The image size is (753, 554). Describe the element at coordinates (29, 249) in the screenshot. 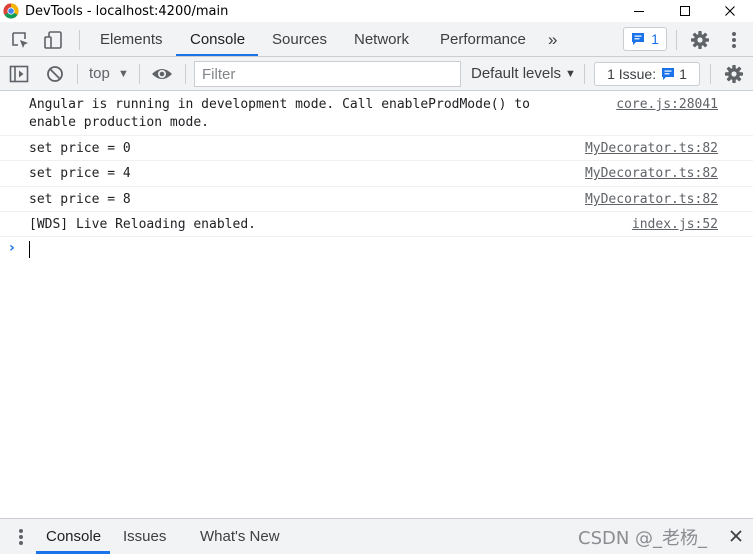

I see `text-cursor` at that location.